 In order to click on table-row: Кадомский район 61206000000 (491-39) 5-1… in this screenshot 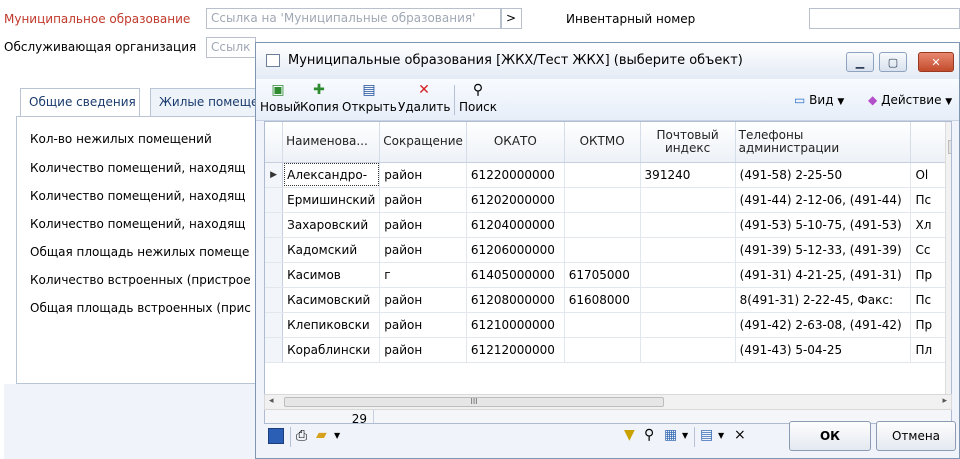, I will do `click(608, 250)`.